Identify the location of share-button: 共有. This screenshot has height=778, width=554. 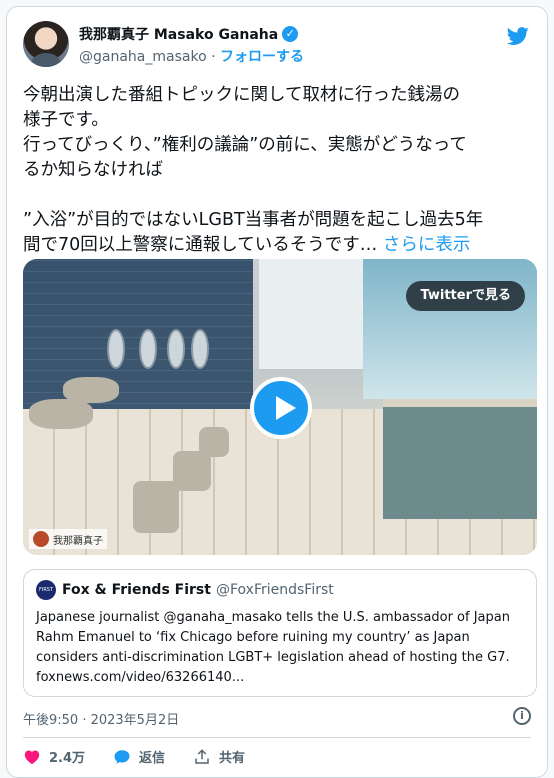
(219, 756).